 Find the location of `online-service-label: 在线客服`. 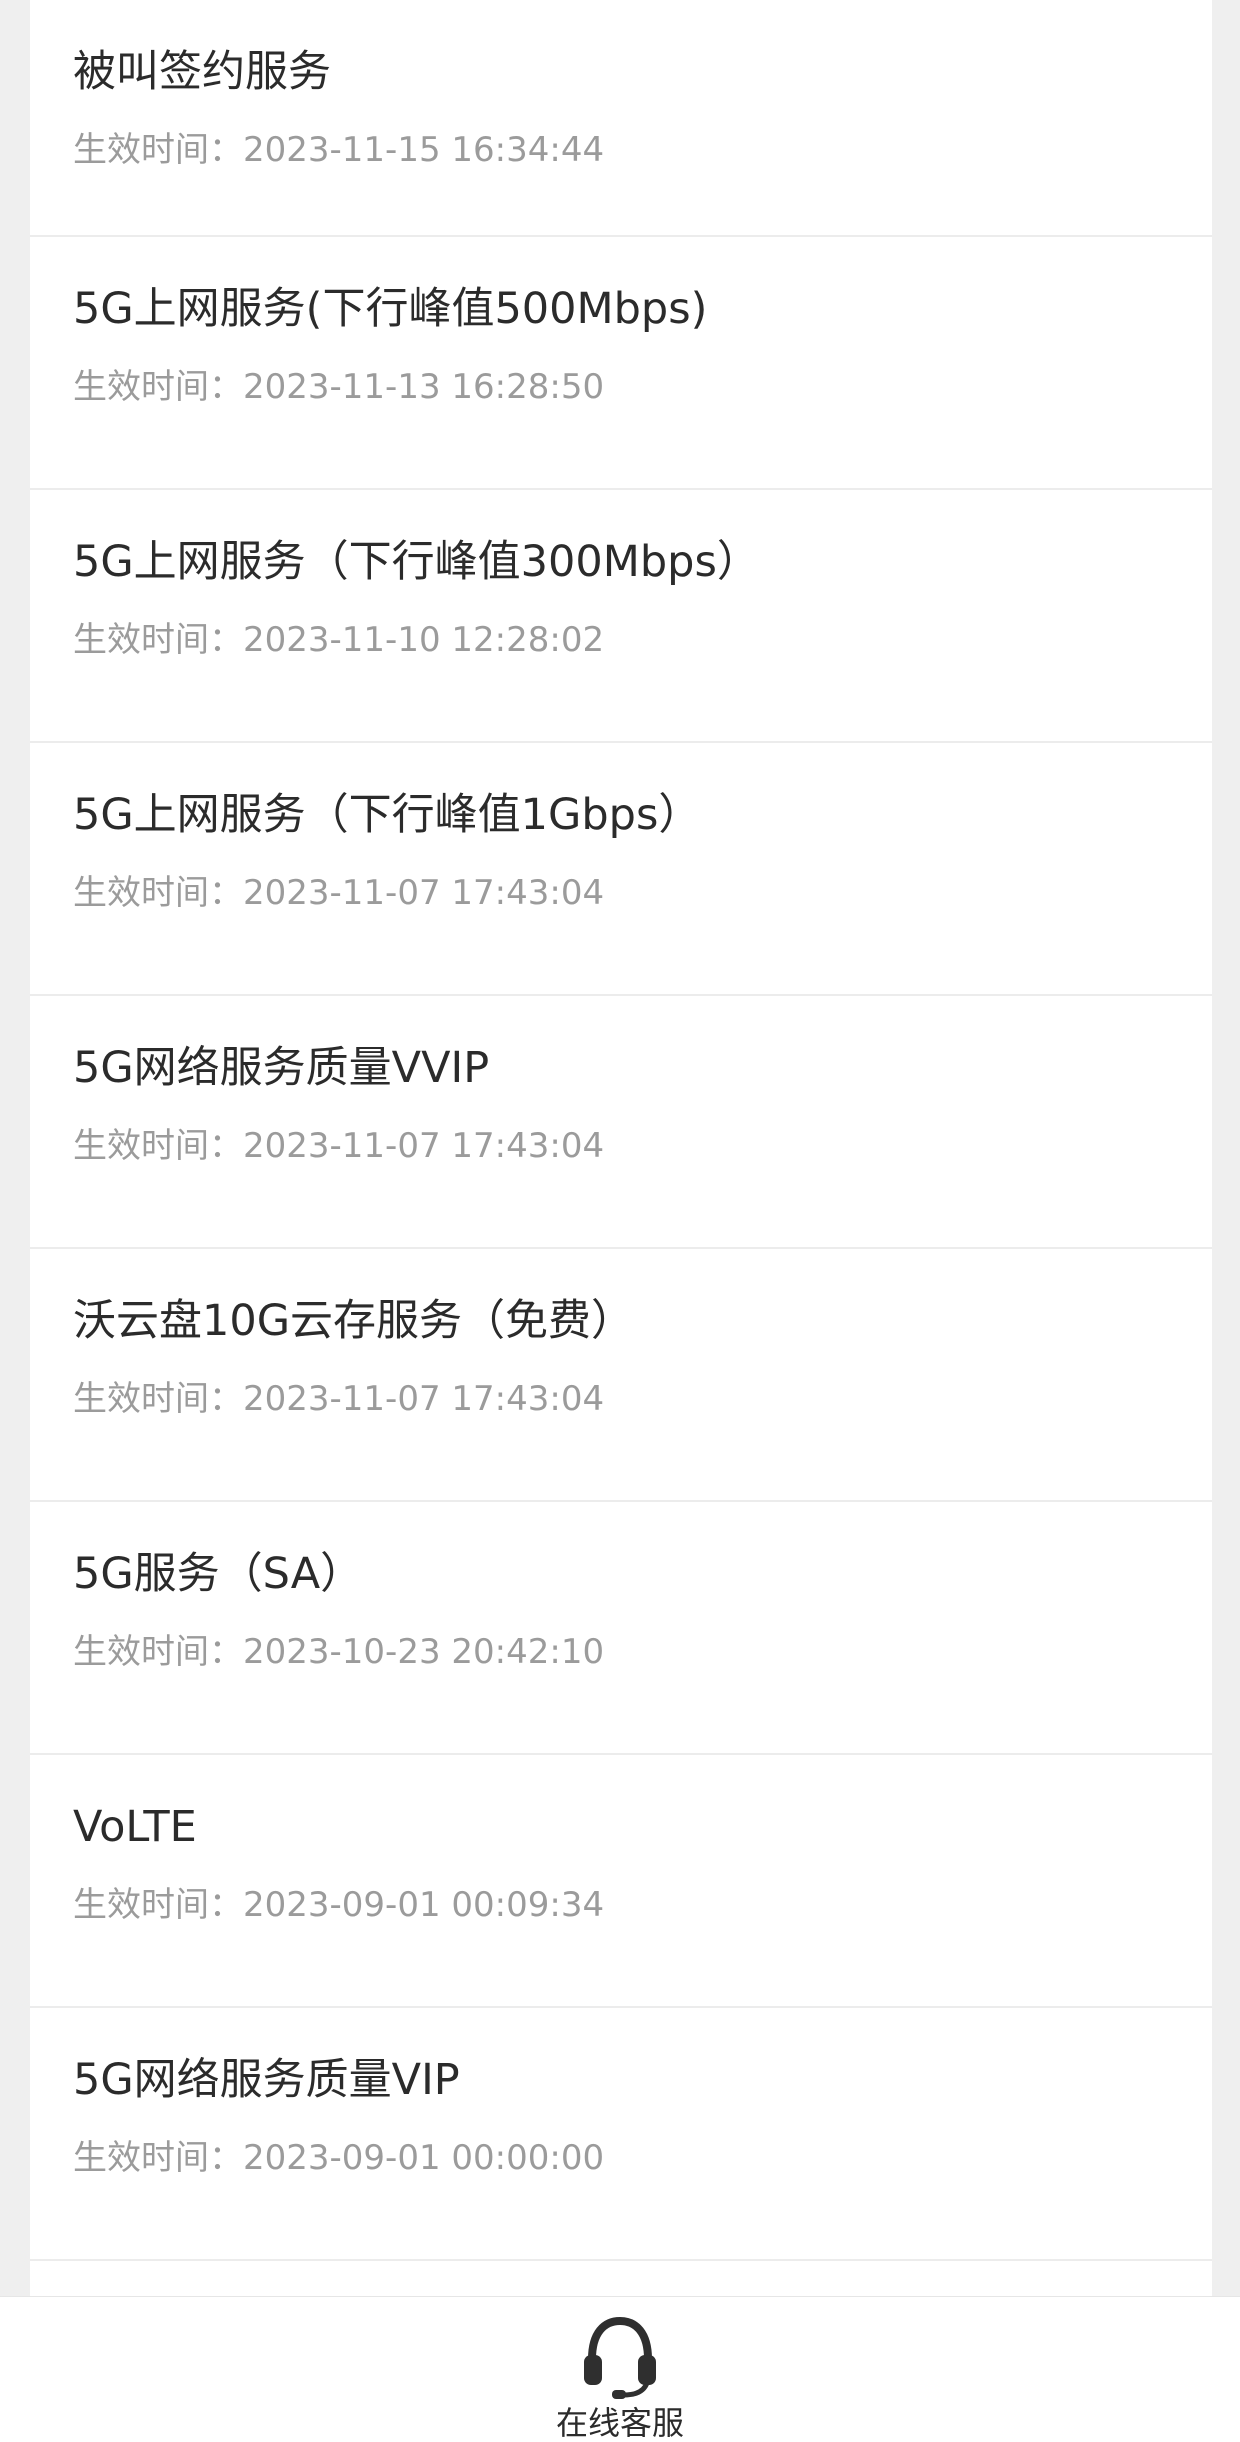

online-service-label: 在线客服 is located at coordinates (619, 2423).